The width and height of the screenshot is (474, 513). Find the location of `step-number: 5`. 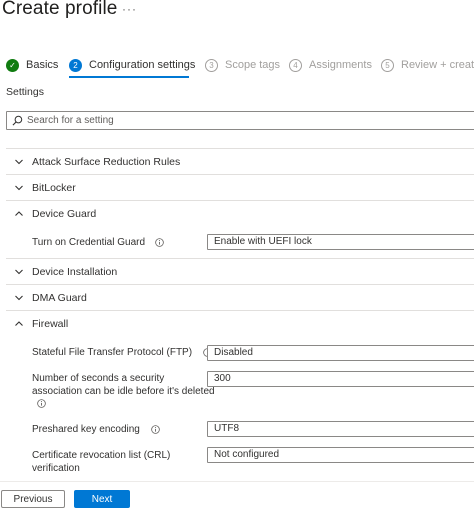

step-number: 5 is located at coordinates (387, 65).